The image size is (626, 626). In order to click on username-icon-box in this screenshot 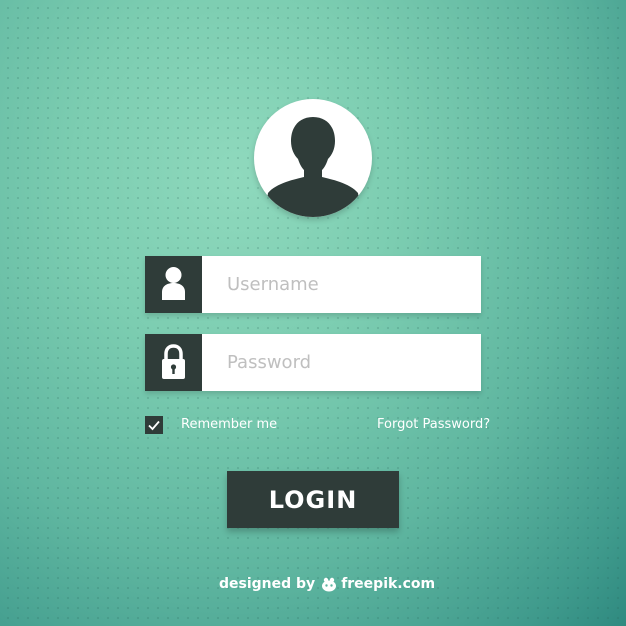, I will do `click(173, 284)`.